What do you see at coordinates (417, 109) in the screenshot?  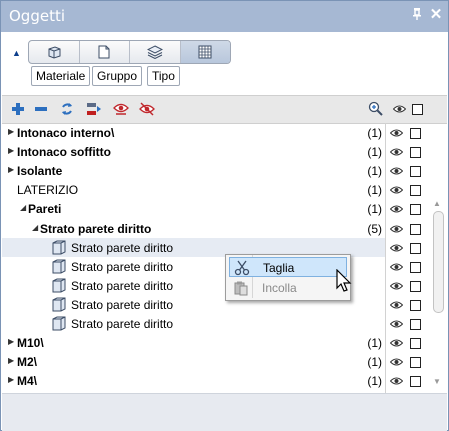 I see `select-all-checkbox` at bounding box center [417, 109].